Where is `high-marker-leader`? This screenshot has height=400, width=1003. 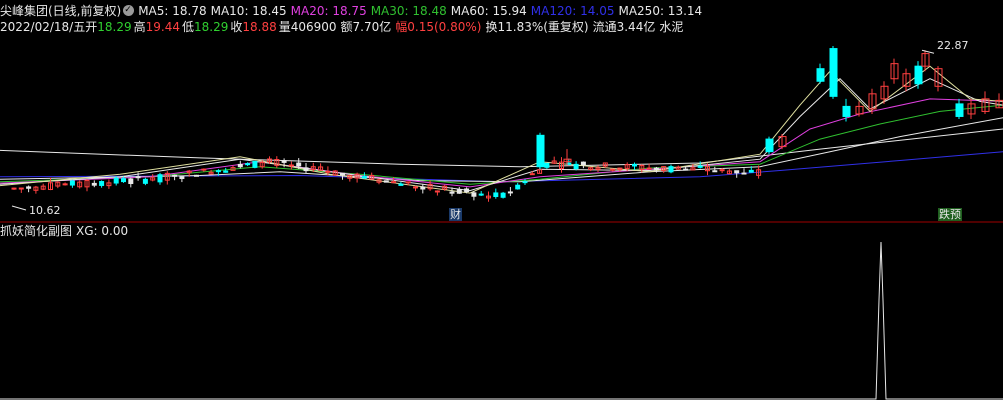
high-marker-leader is located at coordinates (928, 51).